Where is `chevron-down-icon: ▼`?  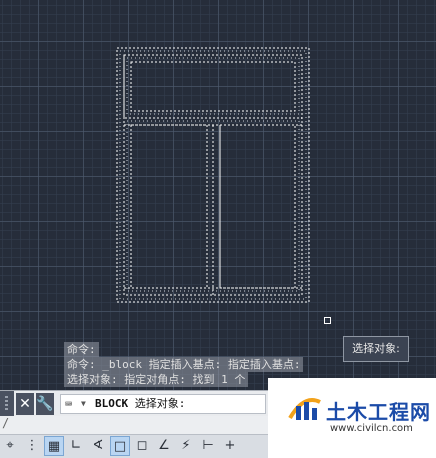 chevron-down-icon: ▼ is located at coordinates (83, 404).